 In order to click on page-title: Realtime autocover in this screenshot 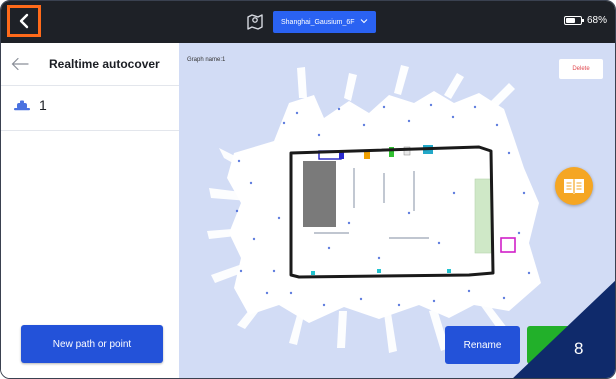, I will do `click(104, 64)`.